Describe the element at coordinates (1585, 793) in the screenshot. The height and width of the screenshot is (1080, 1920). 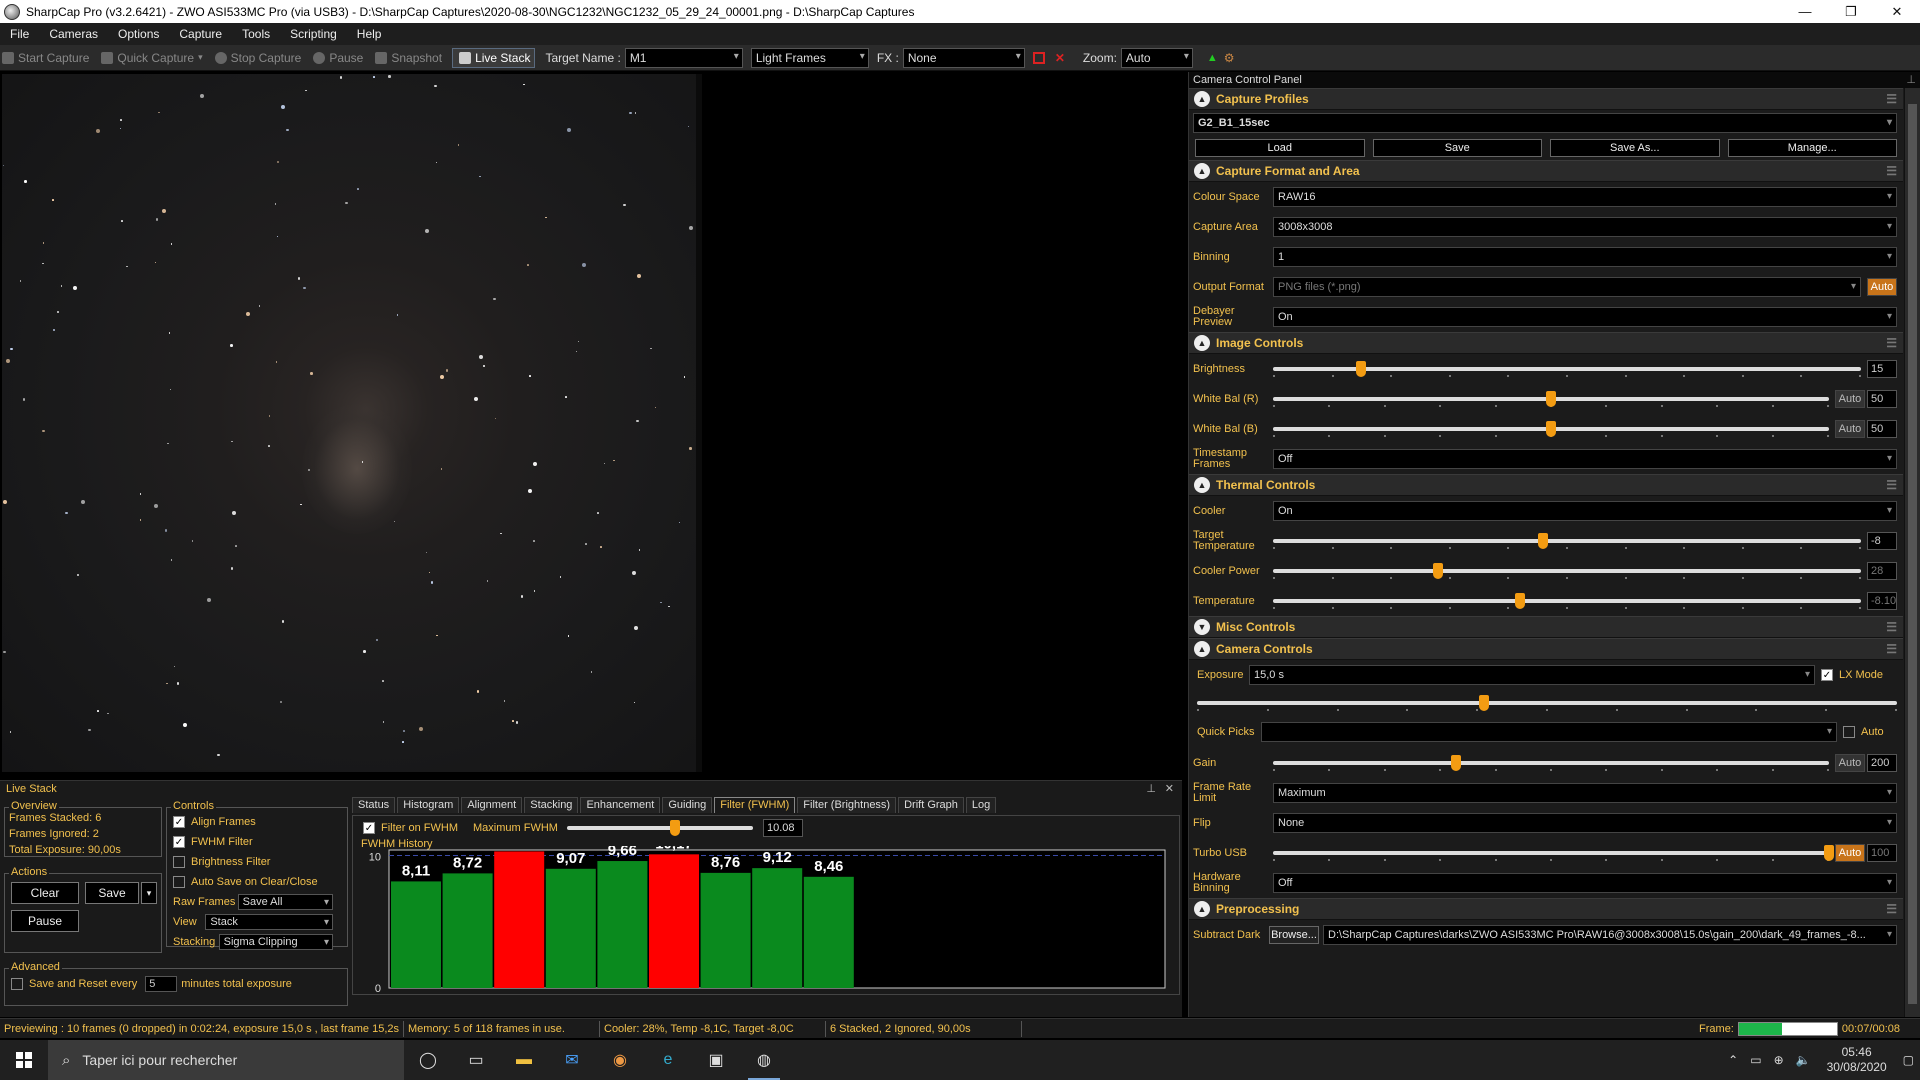
I see `frame-rate-limit-dropdown: Maximum` at that location.